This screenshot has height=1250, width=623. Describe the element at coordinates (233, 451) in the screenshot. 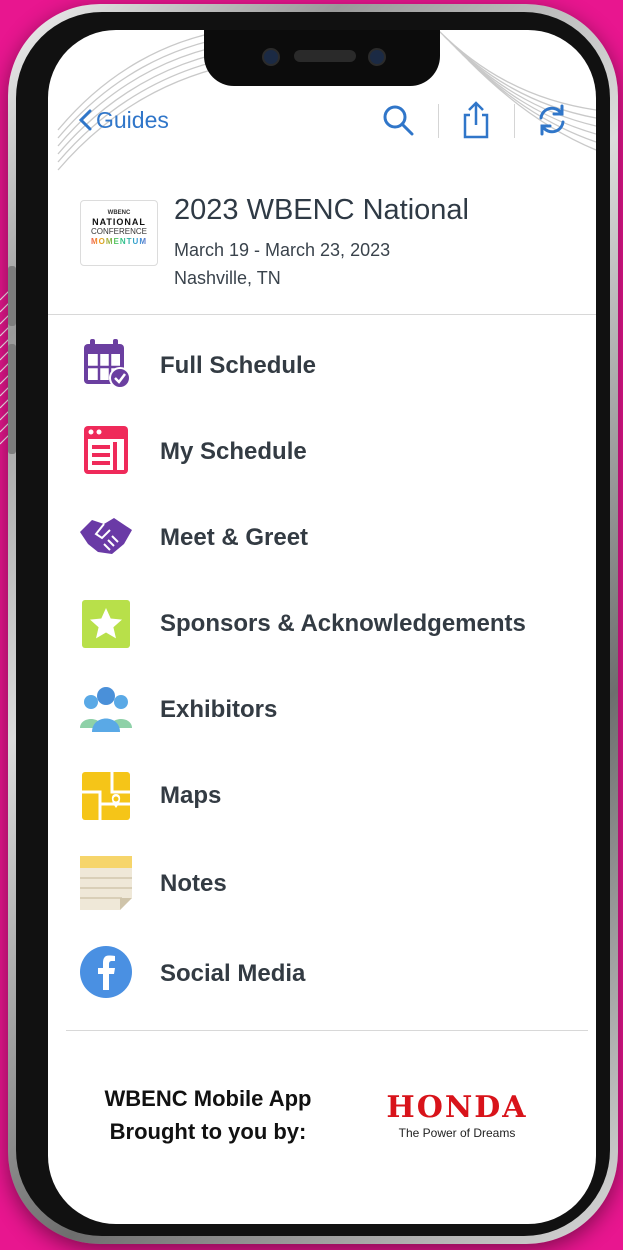

I see `menu-item-label: My Schedule` at that location.